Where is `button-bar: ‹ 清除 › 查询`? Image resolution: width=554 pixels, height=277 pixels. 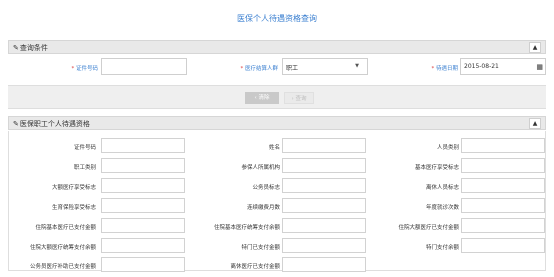
button-bar: ‹ 清除 › 查询 is located at coordinates (277, 97).